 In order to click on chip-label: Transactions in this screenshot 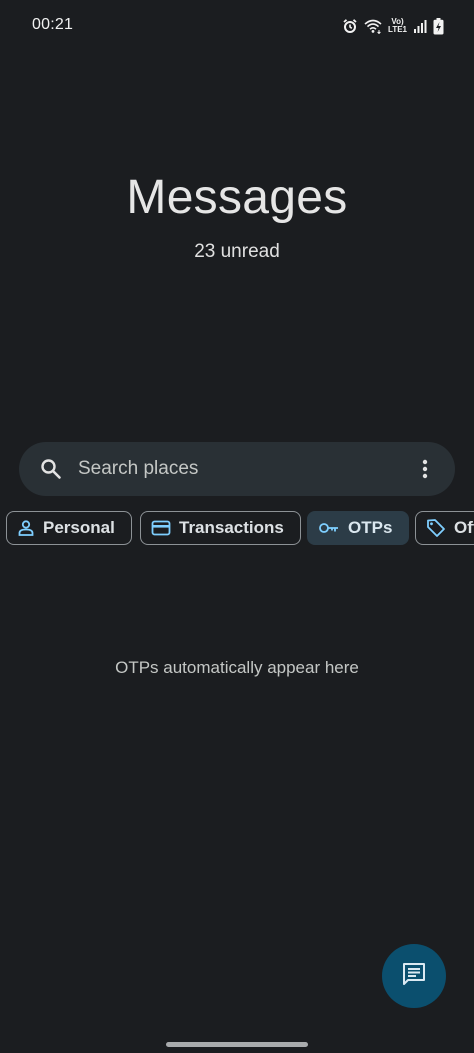, I will do `click(231, 527)`.